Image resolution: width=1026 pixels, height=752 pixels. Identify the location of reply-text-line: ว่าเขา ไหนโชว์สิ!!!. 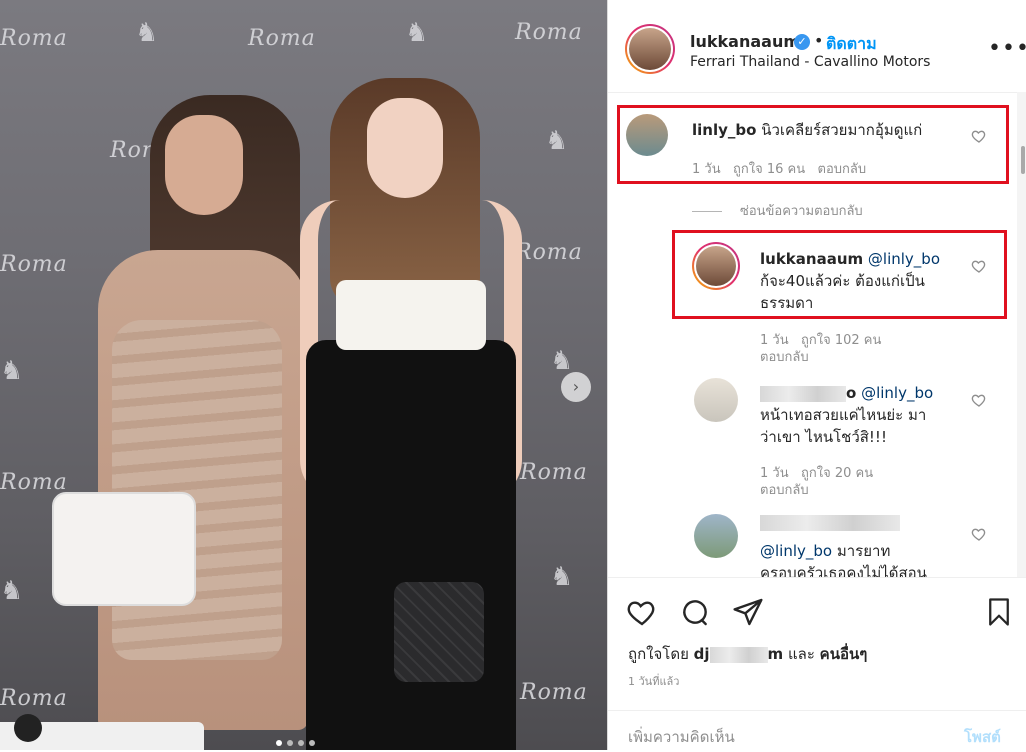
(823, 437).